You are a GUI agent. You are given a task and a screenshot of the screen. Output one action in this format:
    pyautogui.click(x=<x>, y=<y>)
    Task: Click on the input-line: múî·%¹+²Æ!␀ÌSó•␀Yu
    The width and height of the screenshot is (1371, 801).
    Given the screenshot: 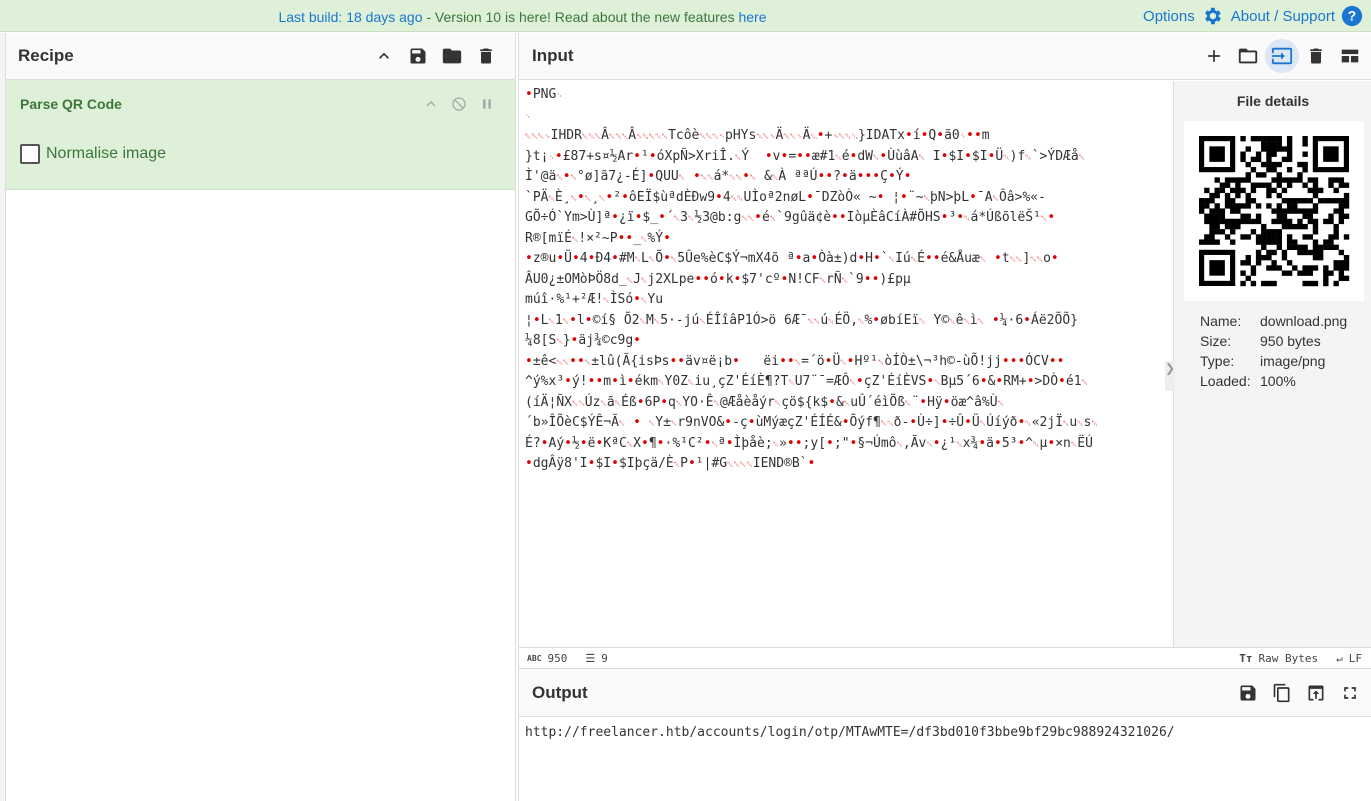 What is the action you would take?
    pyautogui.click(x=594, y=299)
    